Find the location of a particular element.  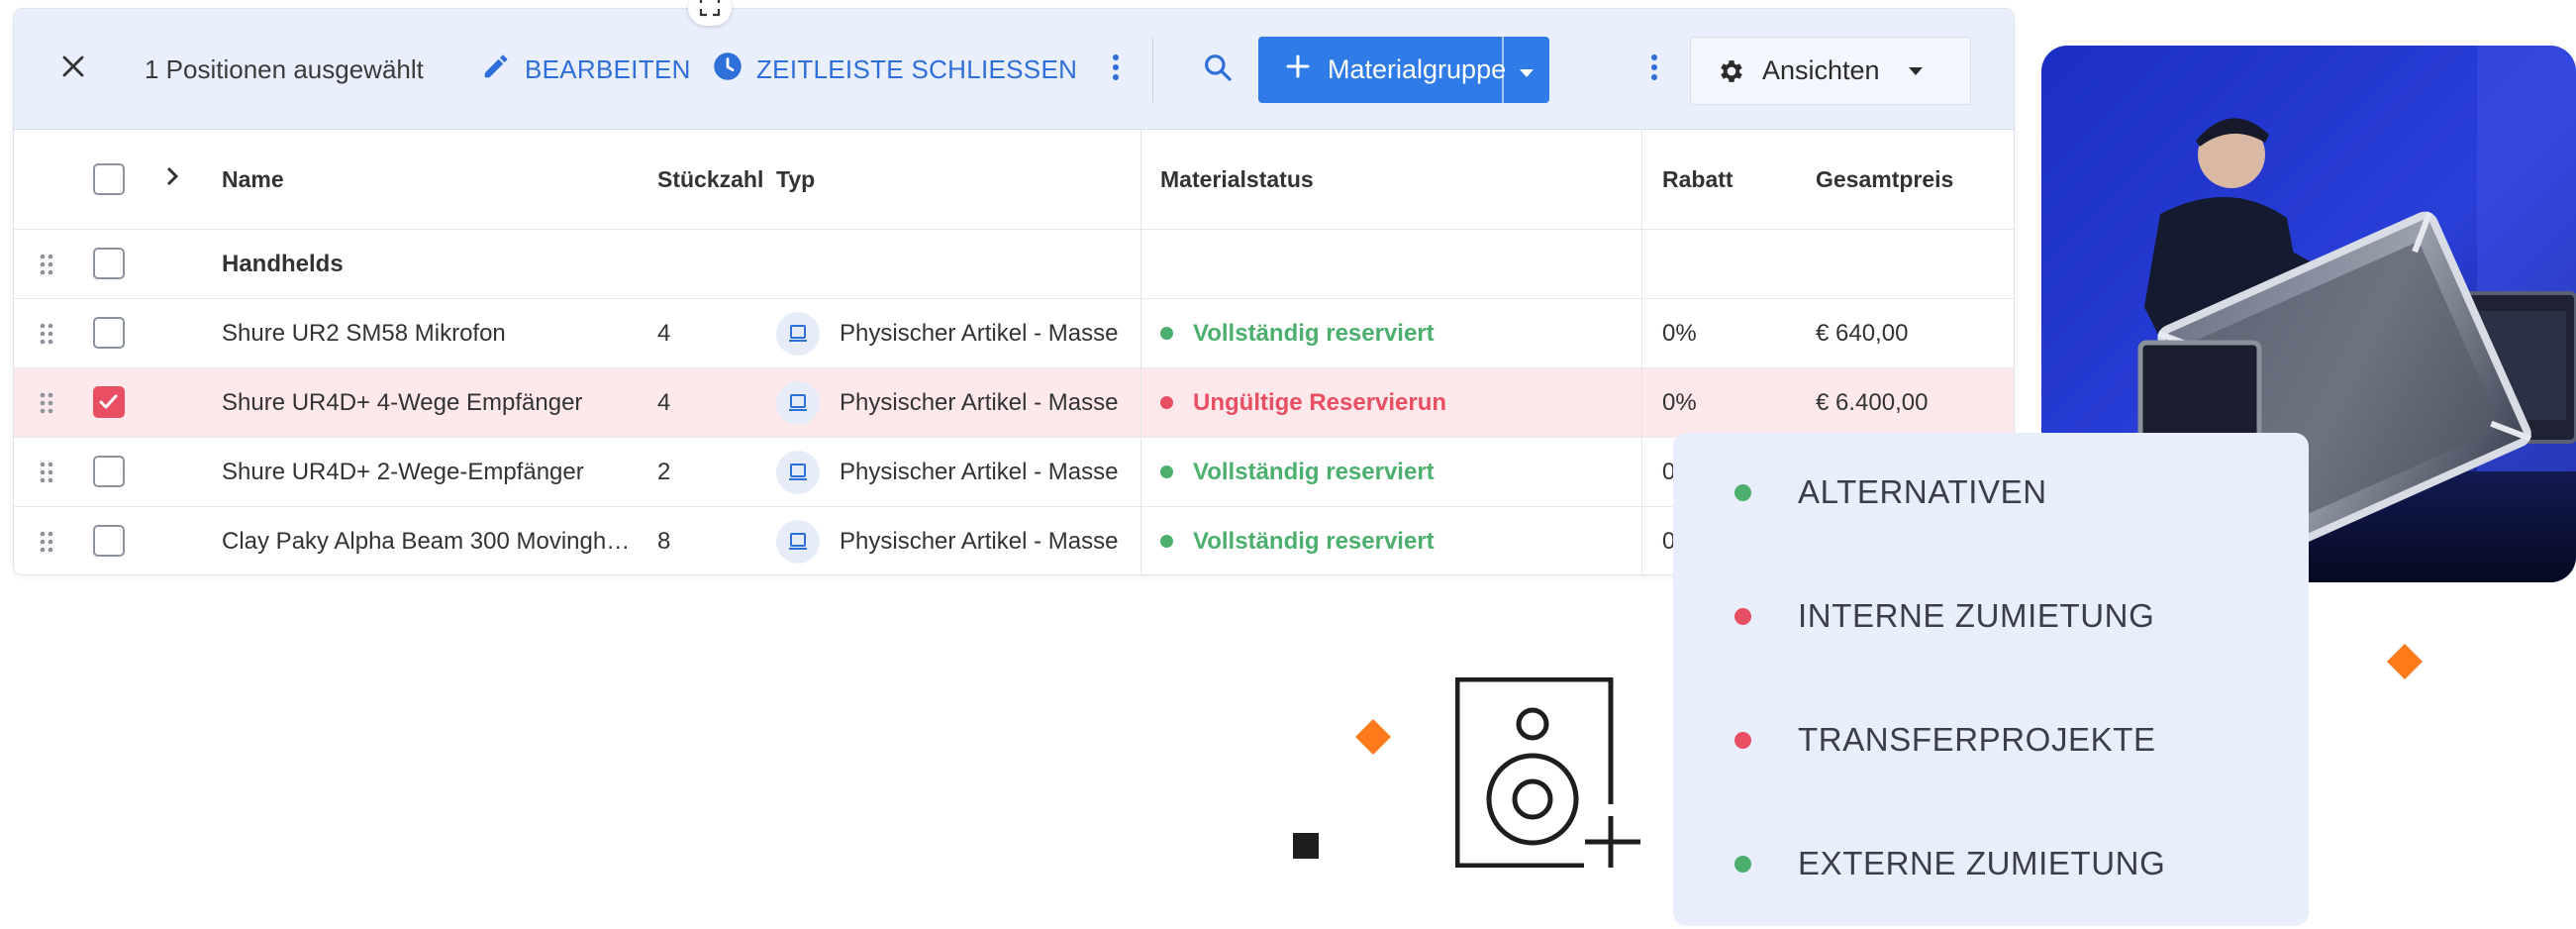

add-options-dropdown is located at coordinates (1527, 70).